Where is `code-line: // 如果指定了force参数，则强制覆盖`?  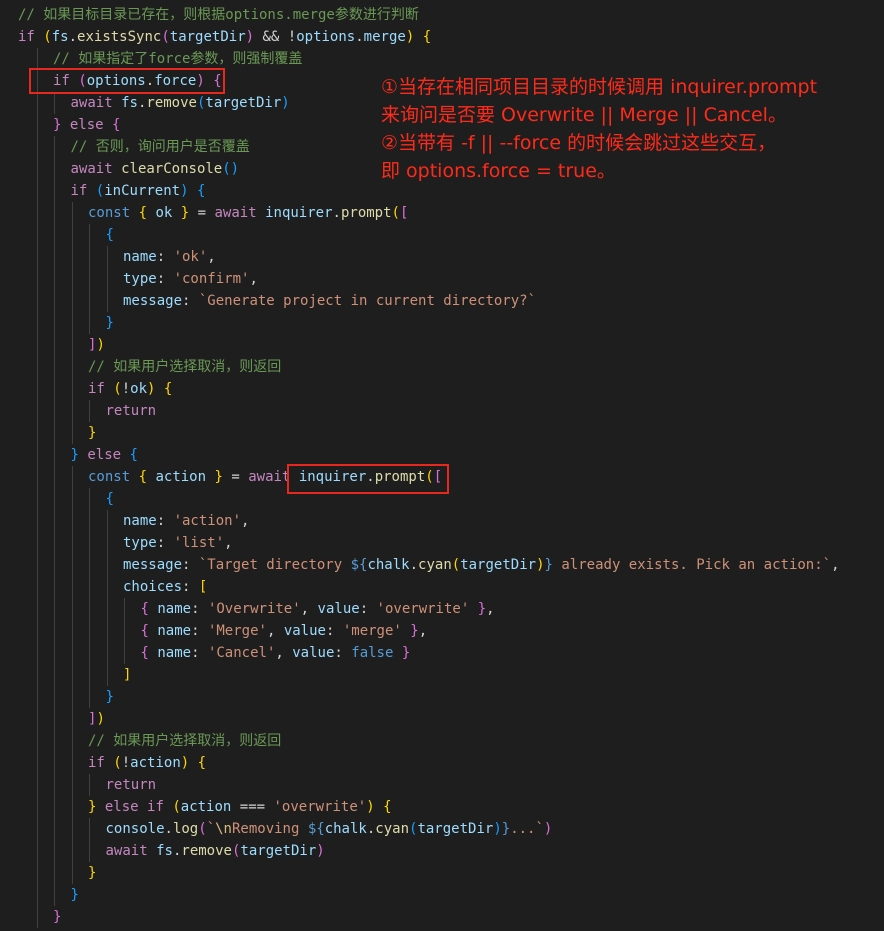 code-line: // 如果指定了force参数，则强制覆盖 is located at coordinates (177, 59).